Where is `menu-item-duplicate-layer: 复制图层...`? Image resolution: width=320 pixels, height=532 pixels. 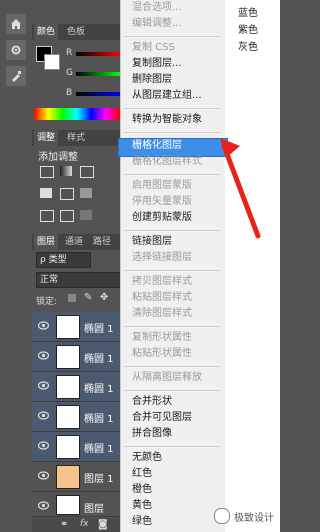 menu-item-duplicate-layer: 复制图层... is located at coordinates (157, 64).